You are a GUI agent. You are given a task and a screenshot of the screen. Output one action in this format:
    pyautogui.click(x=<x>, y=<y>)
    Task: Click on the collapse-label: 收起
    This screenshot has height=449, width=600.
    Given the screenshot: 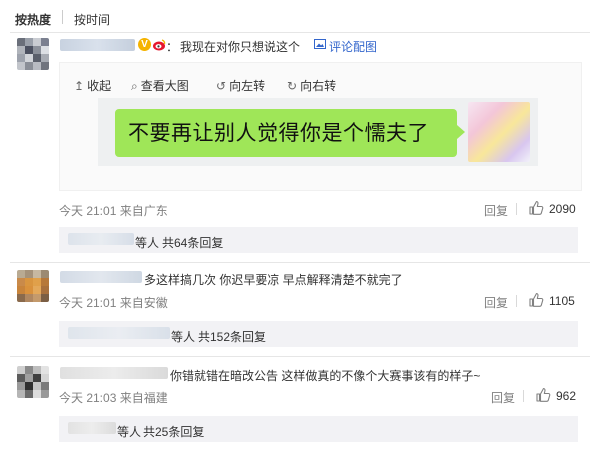 What is the action you would take?
    pyautogui.click(x=99, y=86)
    